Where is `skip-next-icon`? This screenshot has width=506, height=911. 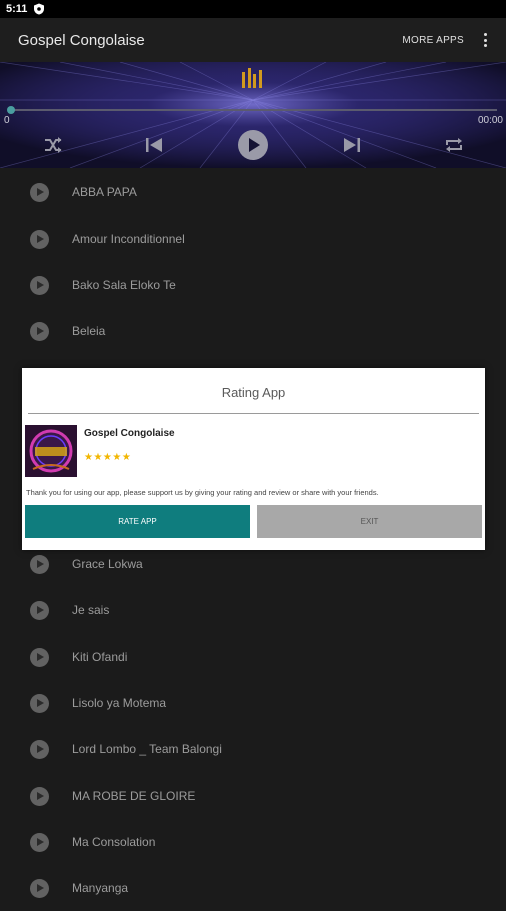 skip-next-icon is located at coordinates (352, 145).